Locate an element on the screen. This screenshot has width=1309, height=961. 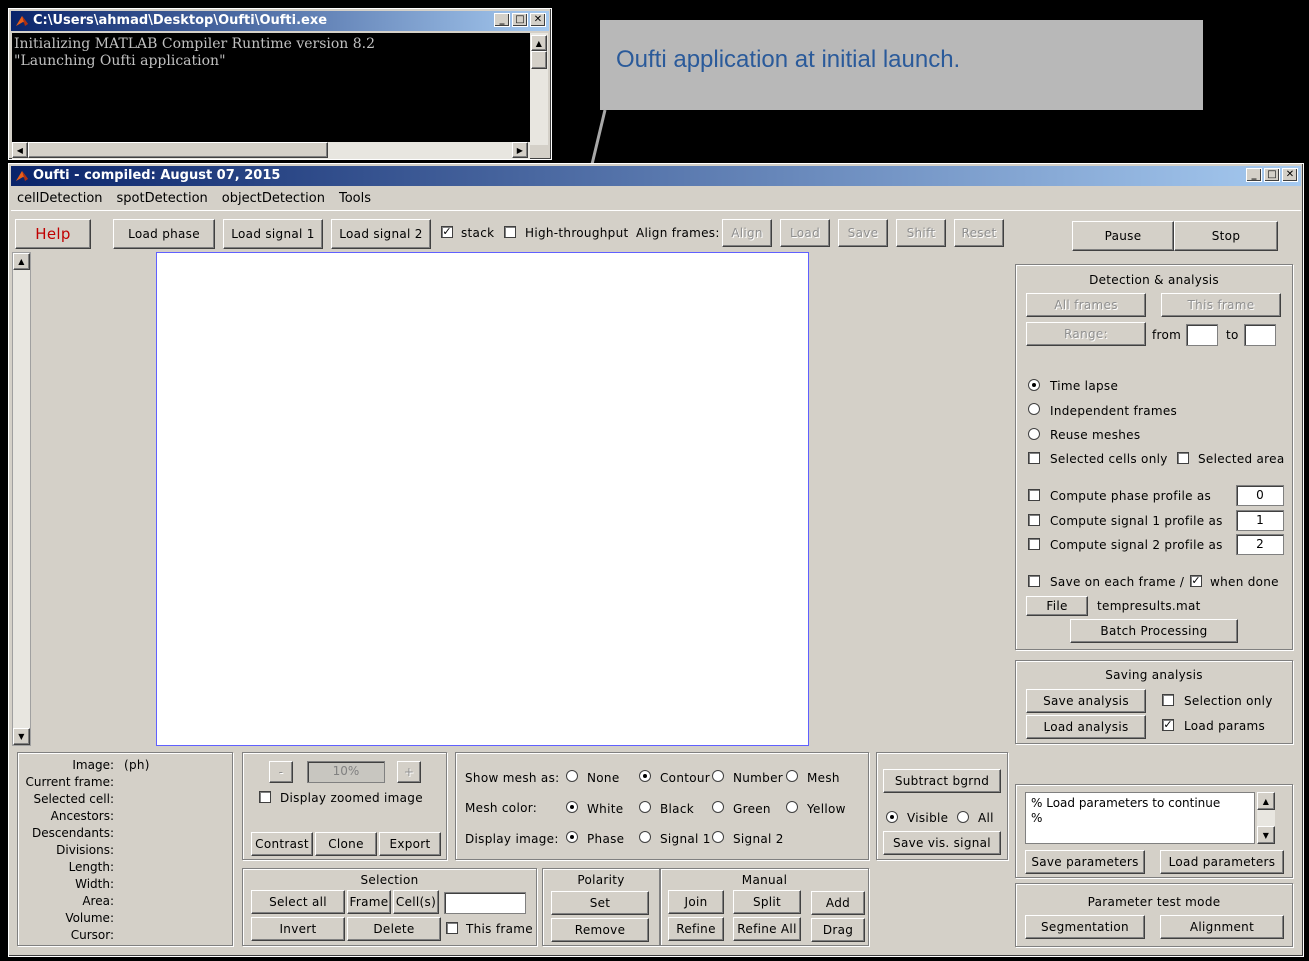
mesh-none-radio is located at coordinates (572, 776).